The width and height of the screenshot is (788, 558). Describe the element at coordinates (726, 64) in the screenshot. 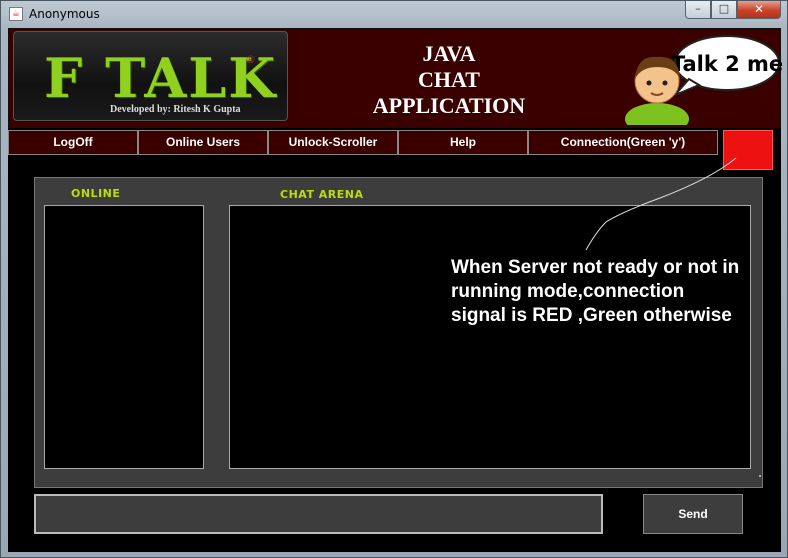

I see `mascot-bubble-text: Talk 2 me` at that location.